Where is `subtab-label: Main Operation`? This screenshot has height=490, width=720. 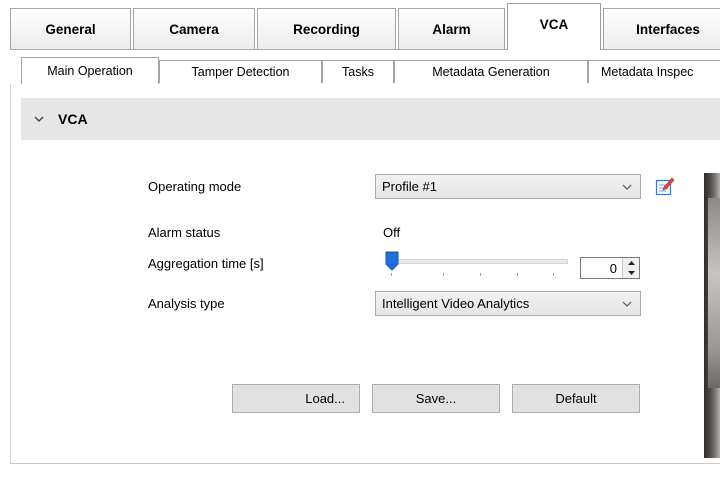 subtab-label: Main Operation is located at coordinates (90, 71).